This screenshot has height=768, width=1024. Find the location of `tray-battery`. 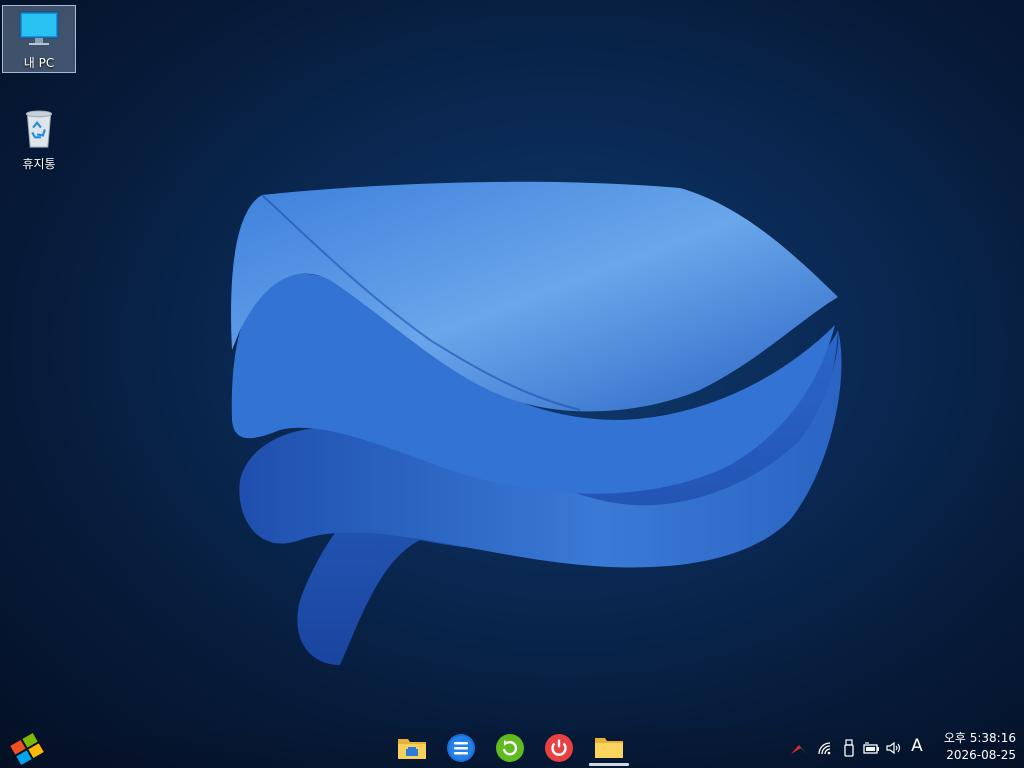

tray-battery is located at coordinates (871, 748).